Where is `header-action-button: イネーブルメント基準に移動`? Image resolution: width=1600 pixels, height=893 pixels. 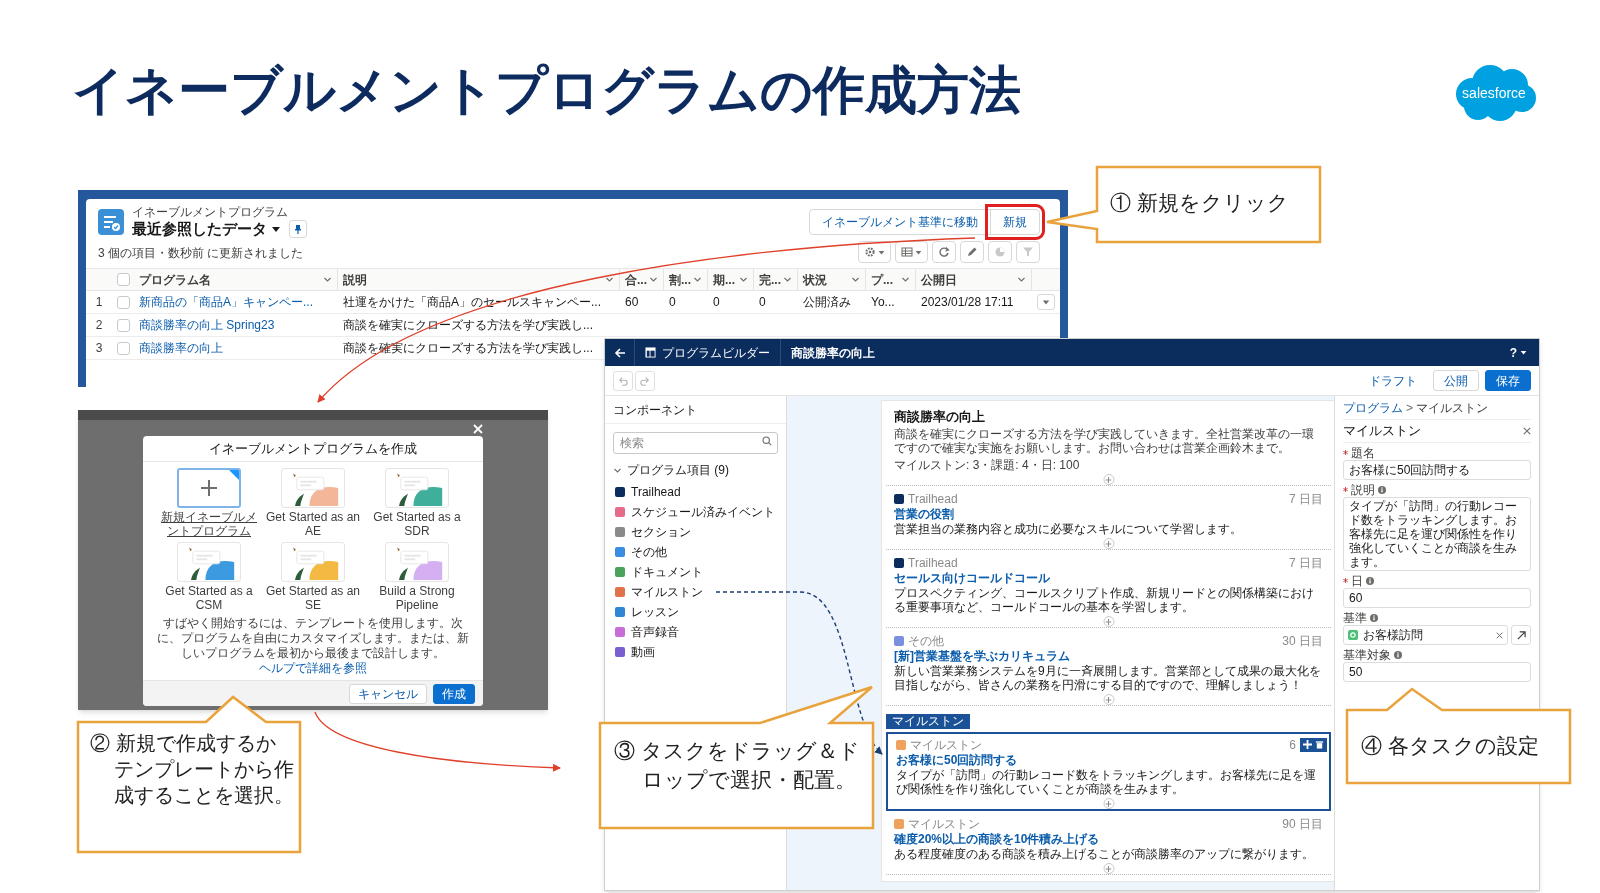
header-action-button: イネーブルメント基準に移動 is located at coordinates (900, 222).